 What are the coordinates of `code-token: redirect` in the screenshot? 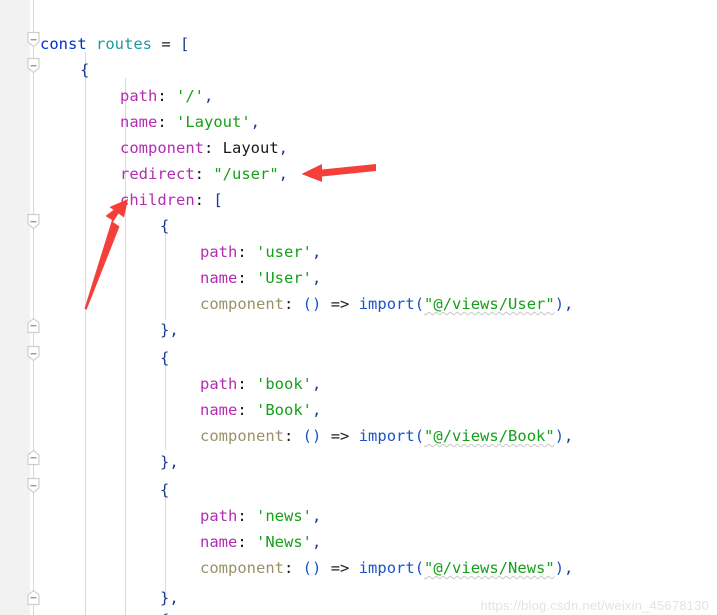 It's located at (157, 174).